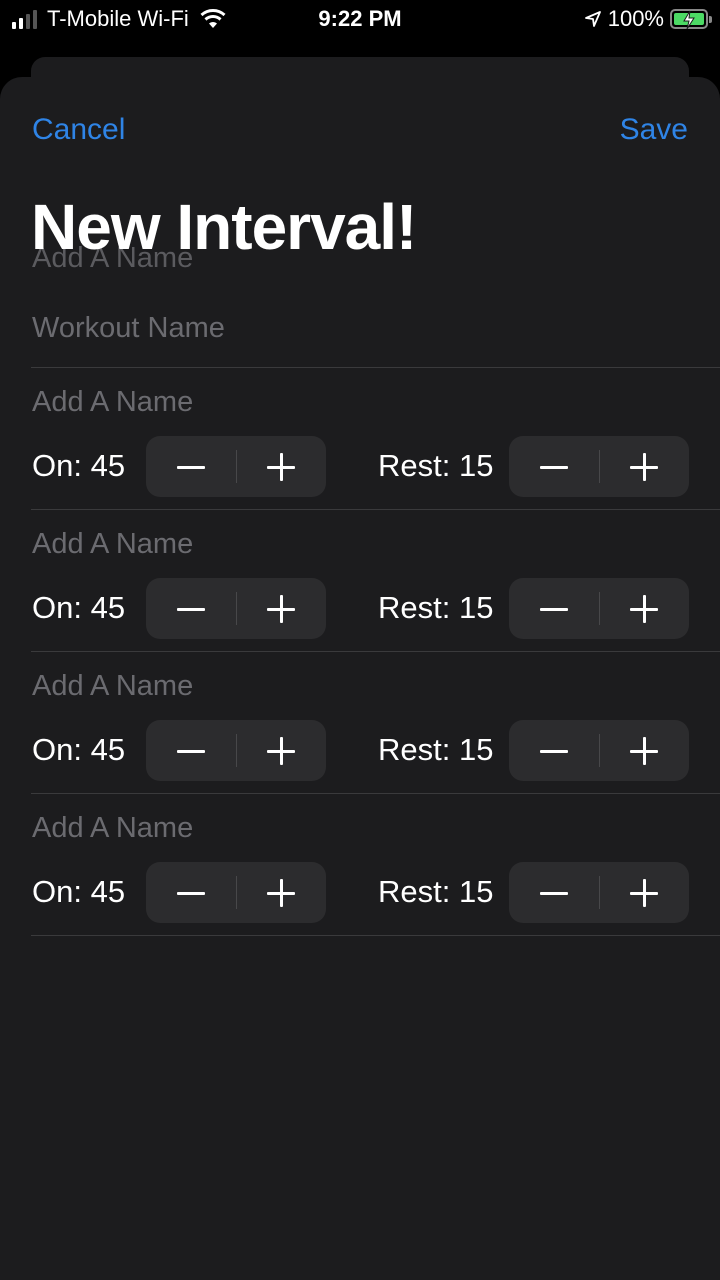 This screenshot has height=1280, width=720. What do you see at coordinates (592, 19) in the screenshot?
I see `location-arrow-icon` at bounding box center [592, 19].